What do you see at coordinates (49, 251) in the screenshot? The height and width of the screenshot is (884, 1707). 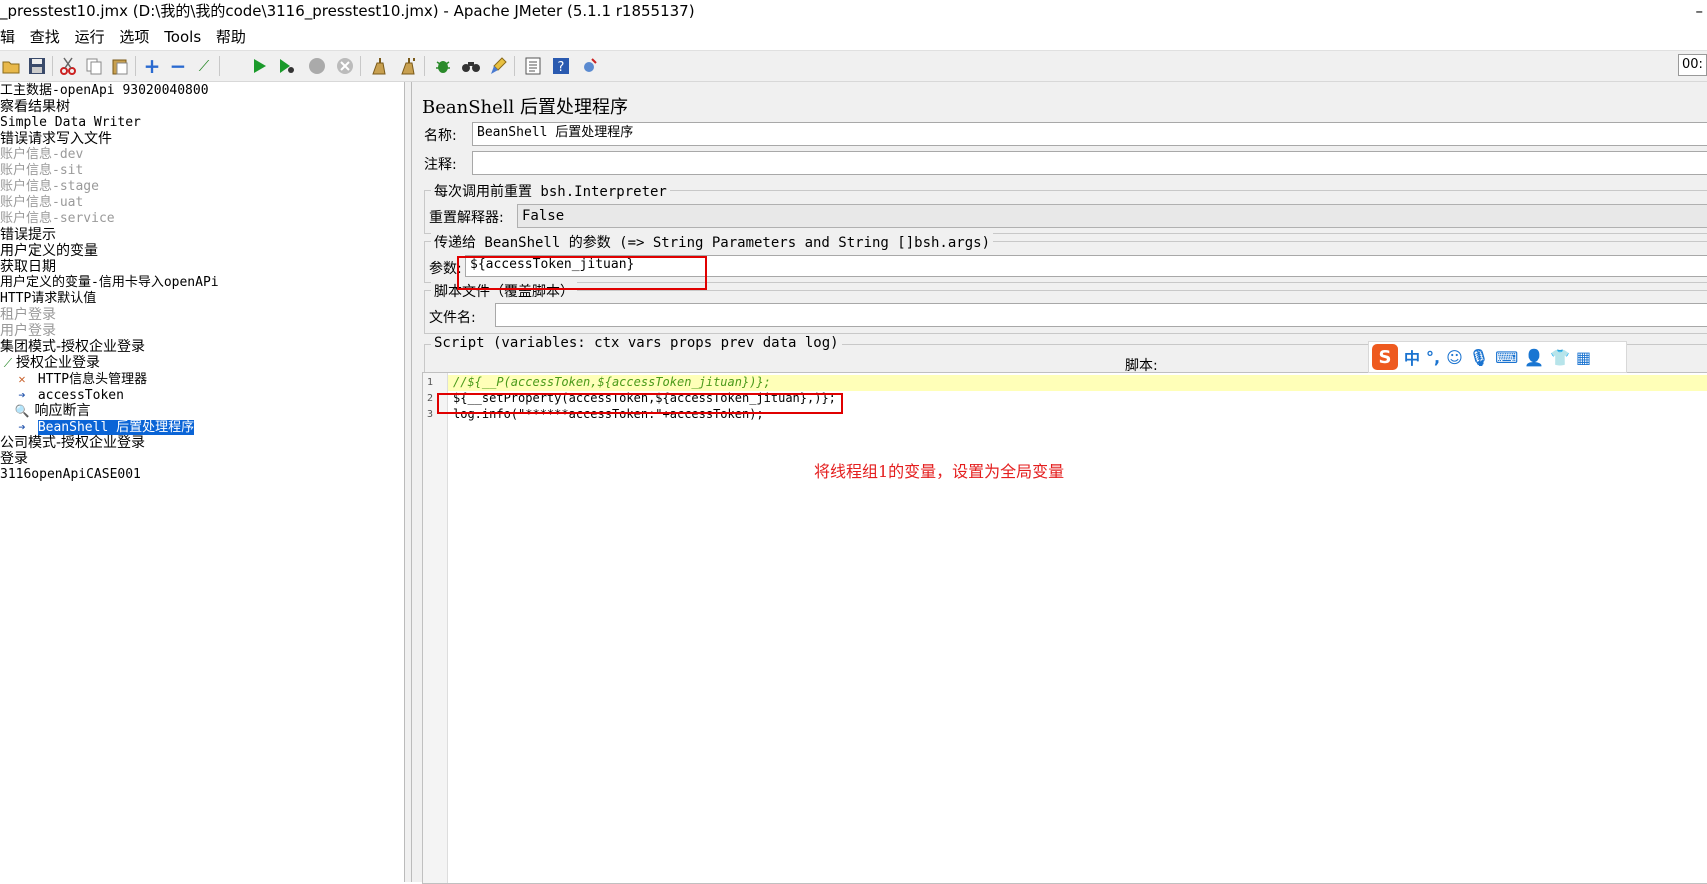 I see `tree-item: 用户定义的变量` at bounding box center [49, 251].